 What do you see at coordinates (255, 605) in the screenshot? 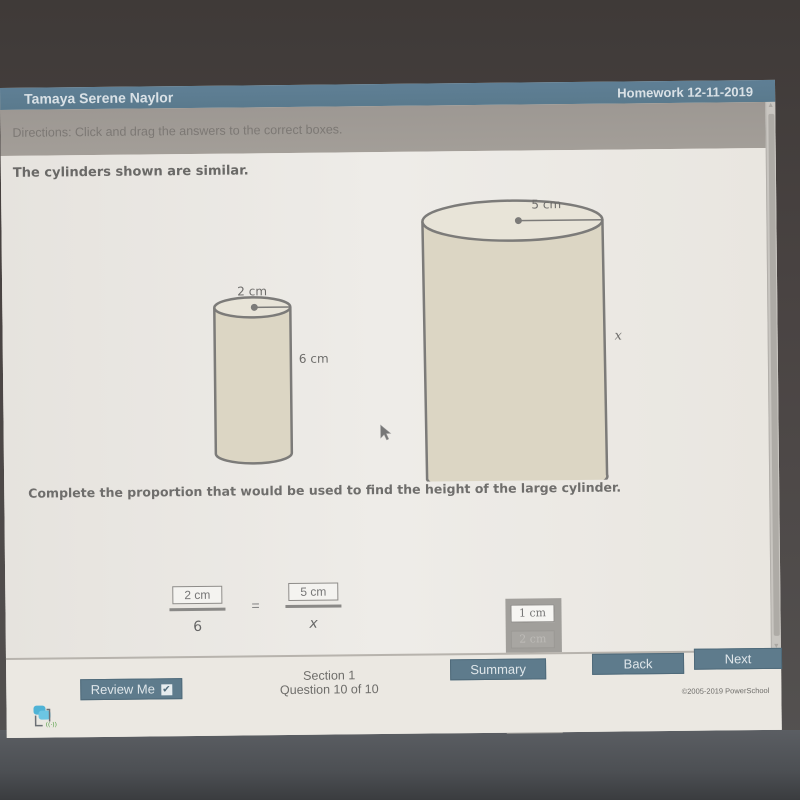
I see `equals-sign: =` at bounding box center [255, 605].